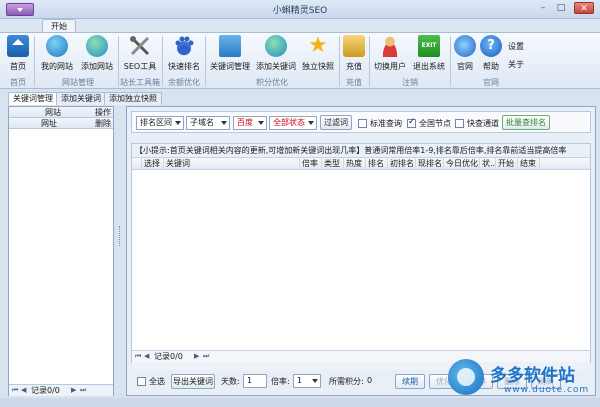 The height and width of the screenshot is (407, 600). What do you see at coordinates (402, 164) in the screenshot?
I see `column-initial-rank: 初排名` at bounding box center [402, 164].